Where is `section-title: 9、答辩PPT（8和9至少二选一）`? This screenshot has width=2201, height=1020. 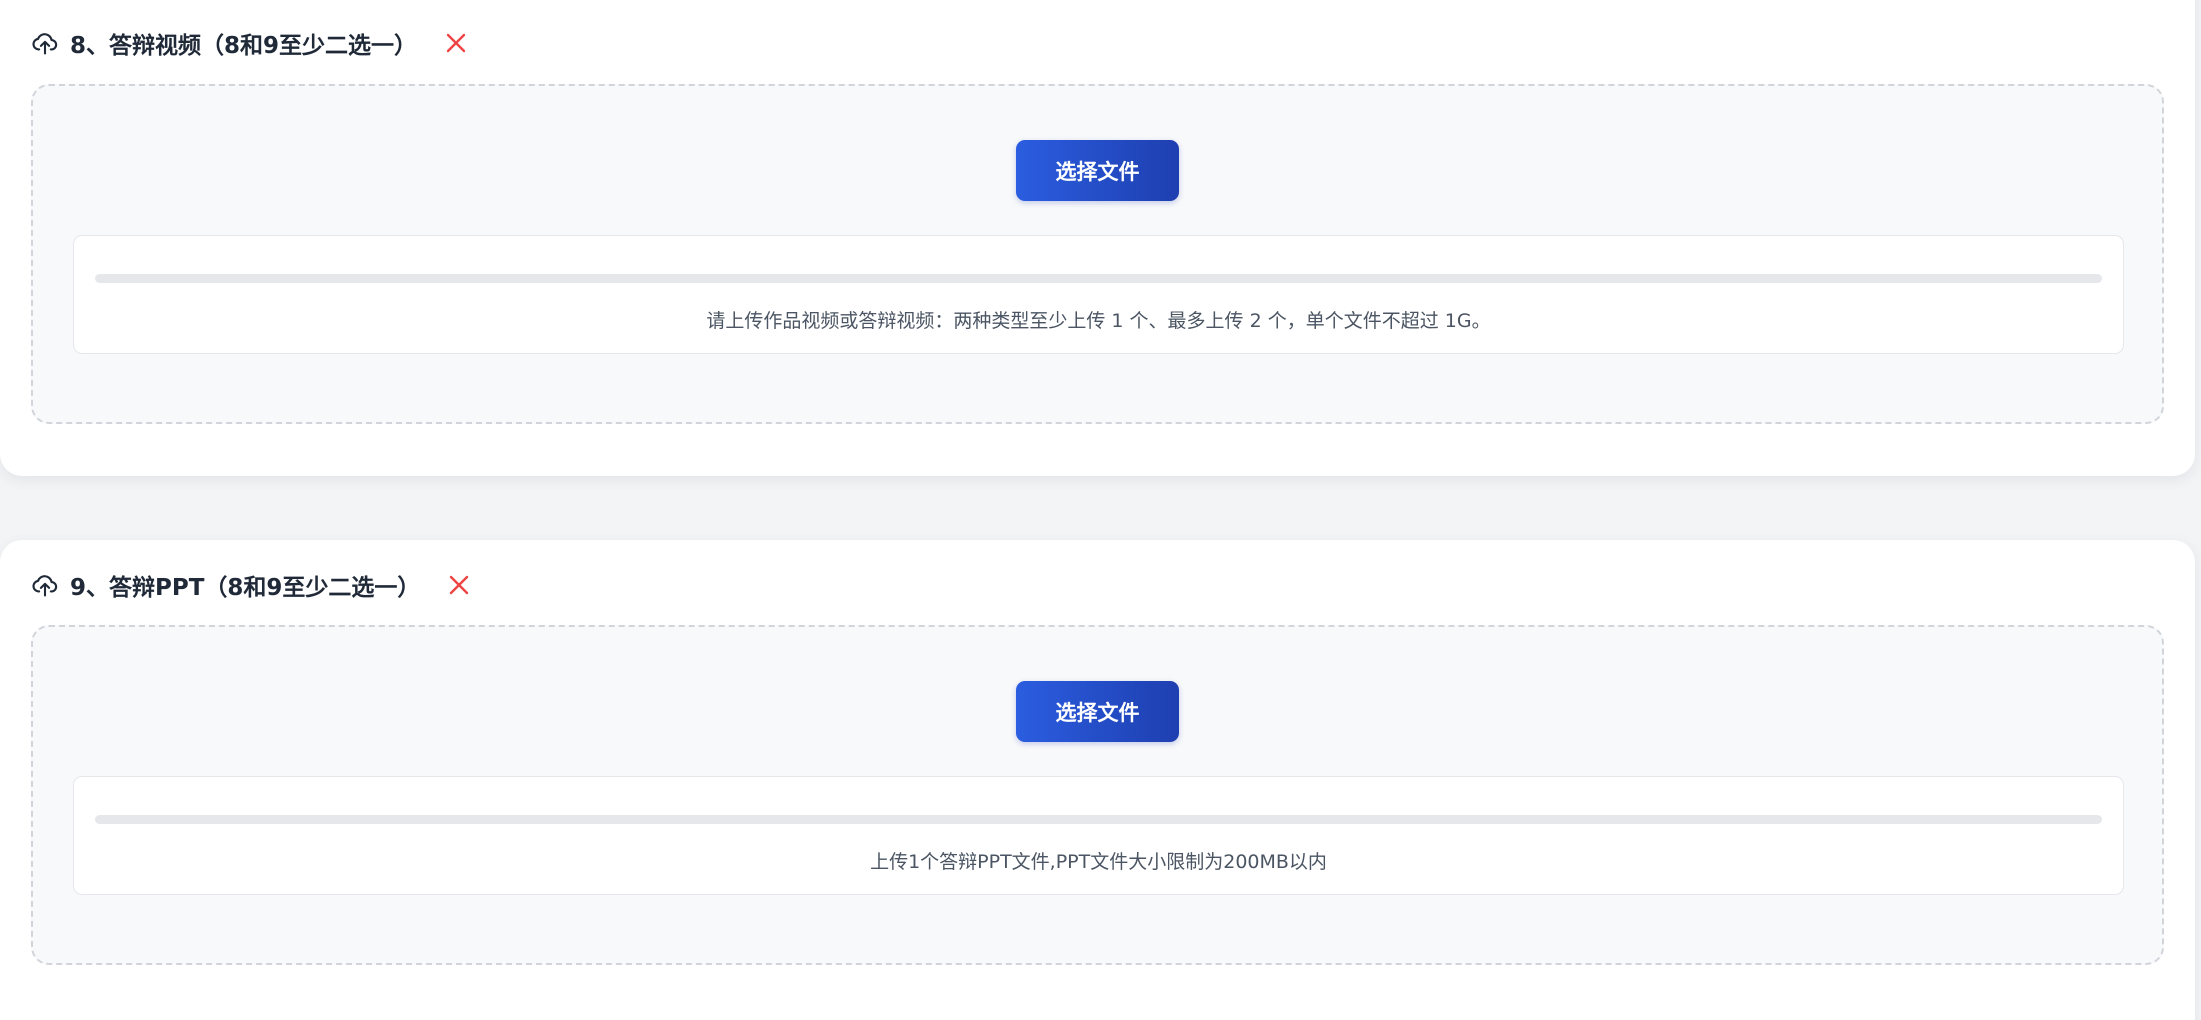 section-title: 9、答辩PPT（8和9至少二选一） is located at coordinates (245, 588).